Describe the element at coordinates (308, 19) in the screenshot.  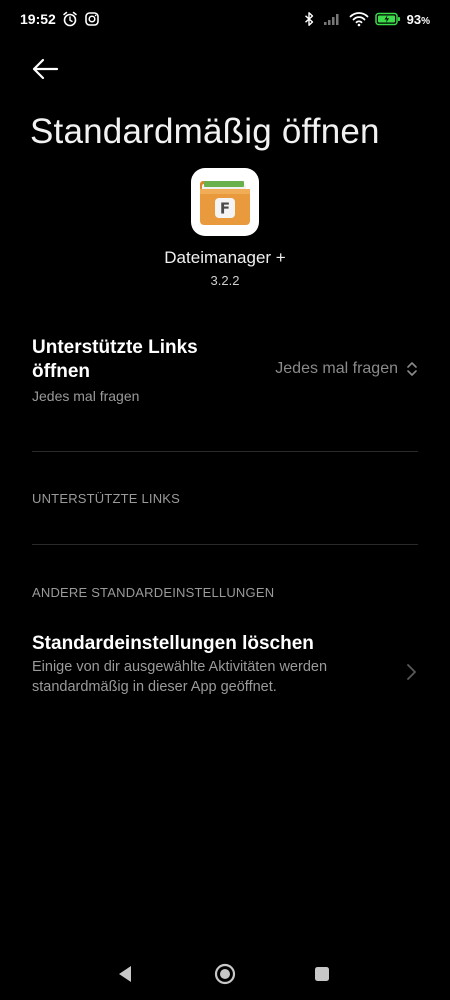
I see `bluetooth-icon` at that location.